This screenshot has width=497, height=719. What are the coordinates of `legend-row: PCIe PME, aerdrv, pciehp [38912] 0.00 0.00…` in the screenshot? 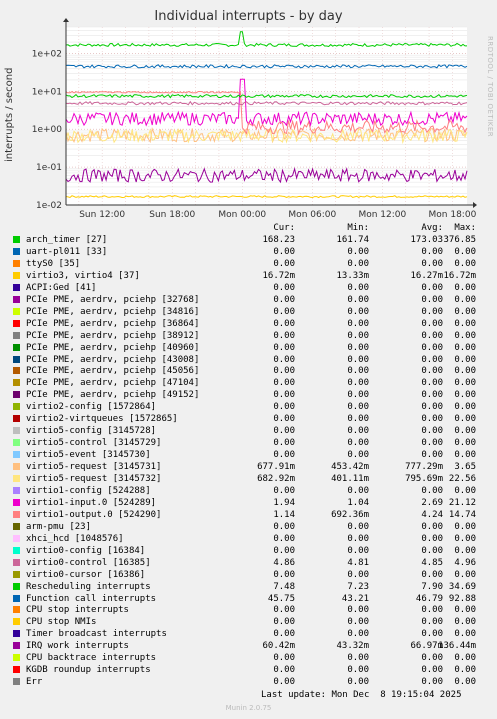 It's located at (248, 336).